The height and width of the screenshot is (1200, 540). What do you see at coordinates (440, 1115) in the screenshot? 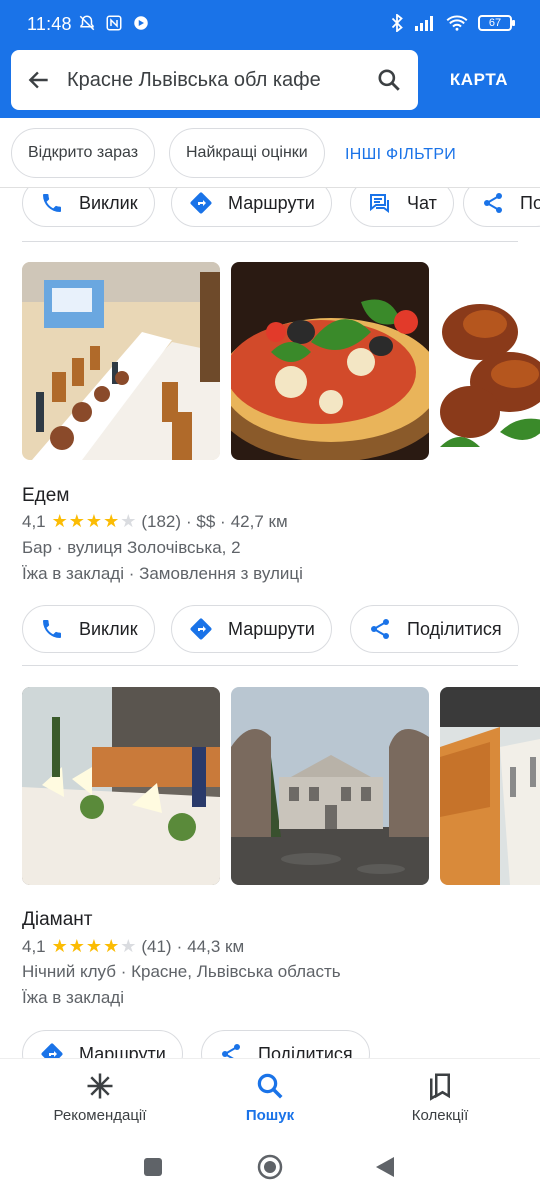
I see `nav-saved-label: Колекції` at bounding box center [440, 1115].